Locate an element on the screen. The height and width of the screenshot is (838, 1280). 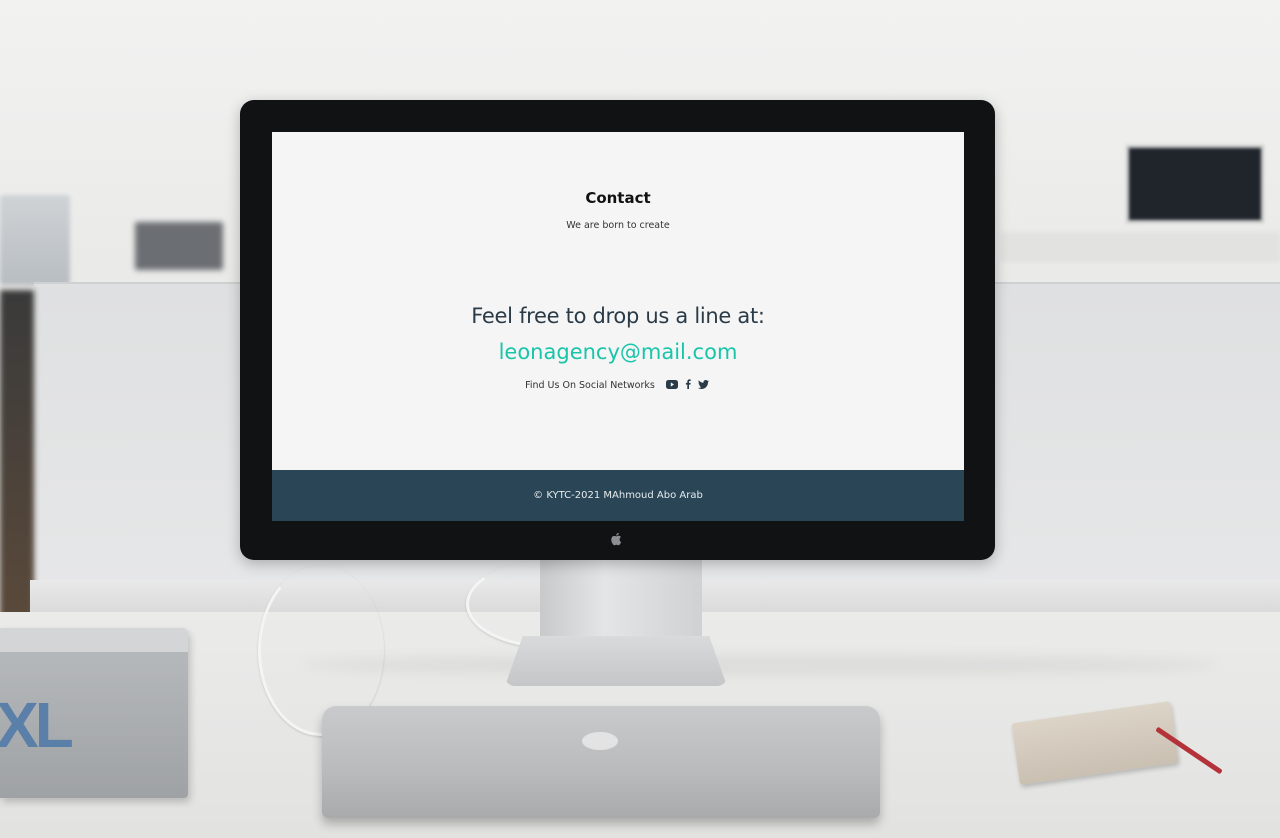
background-shelf is located at coordinates (1140, 247).